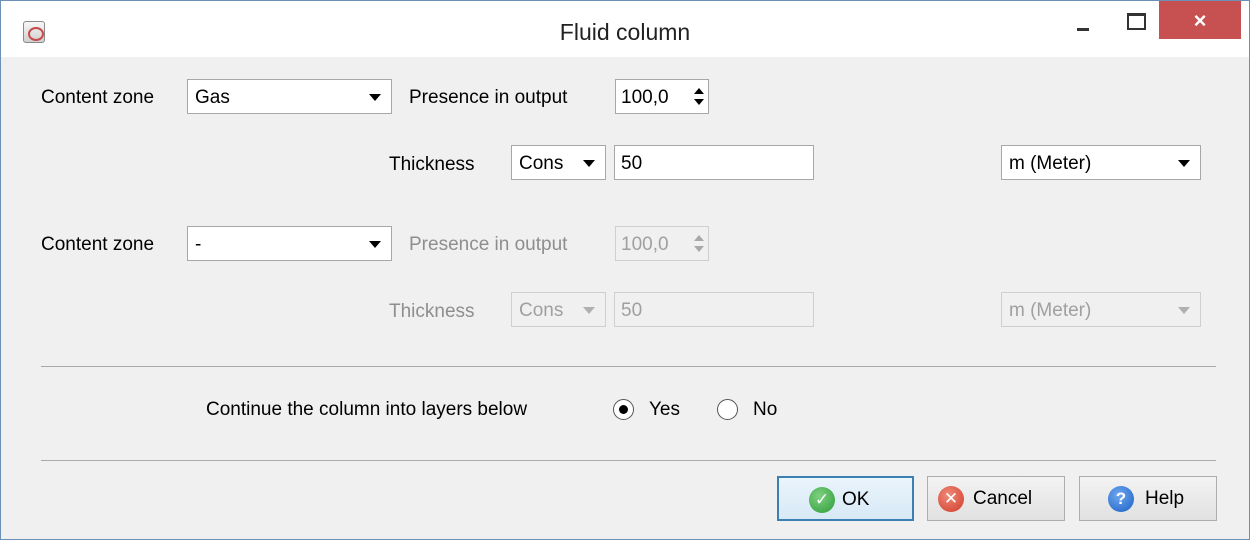 This screenshot has height=540, width=1250. I want to click on ok-button: ✓ OK, so click(845, 498).